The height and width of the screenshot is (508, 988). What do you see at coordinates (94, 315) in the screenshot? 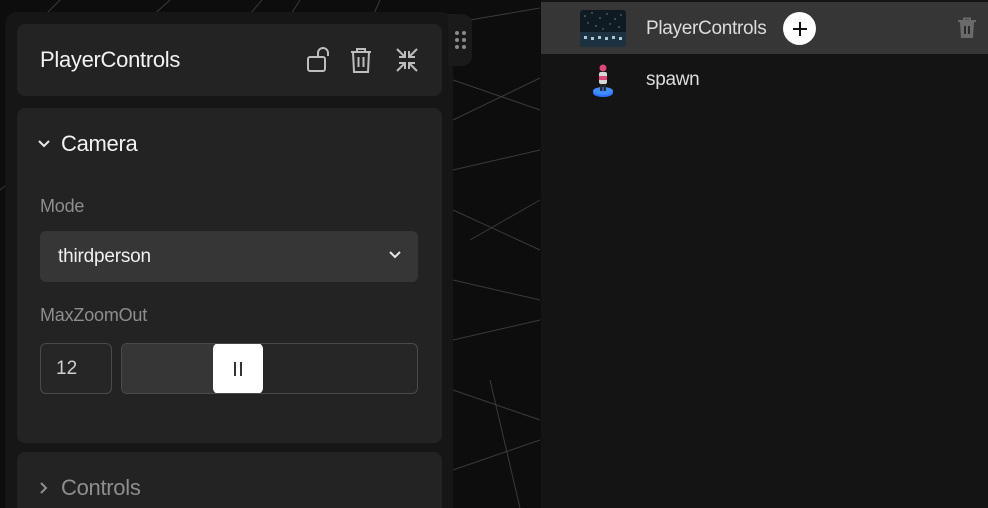
I see `max-zoom-out-label: MaxZoomOut` at bounding box center [94, 315].